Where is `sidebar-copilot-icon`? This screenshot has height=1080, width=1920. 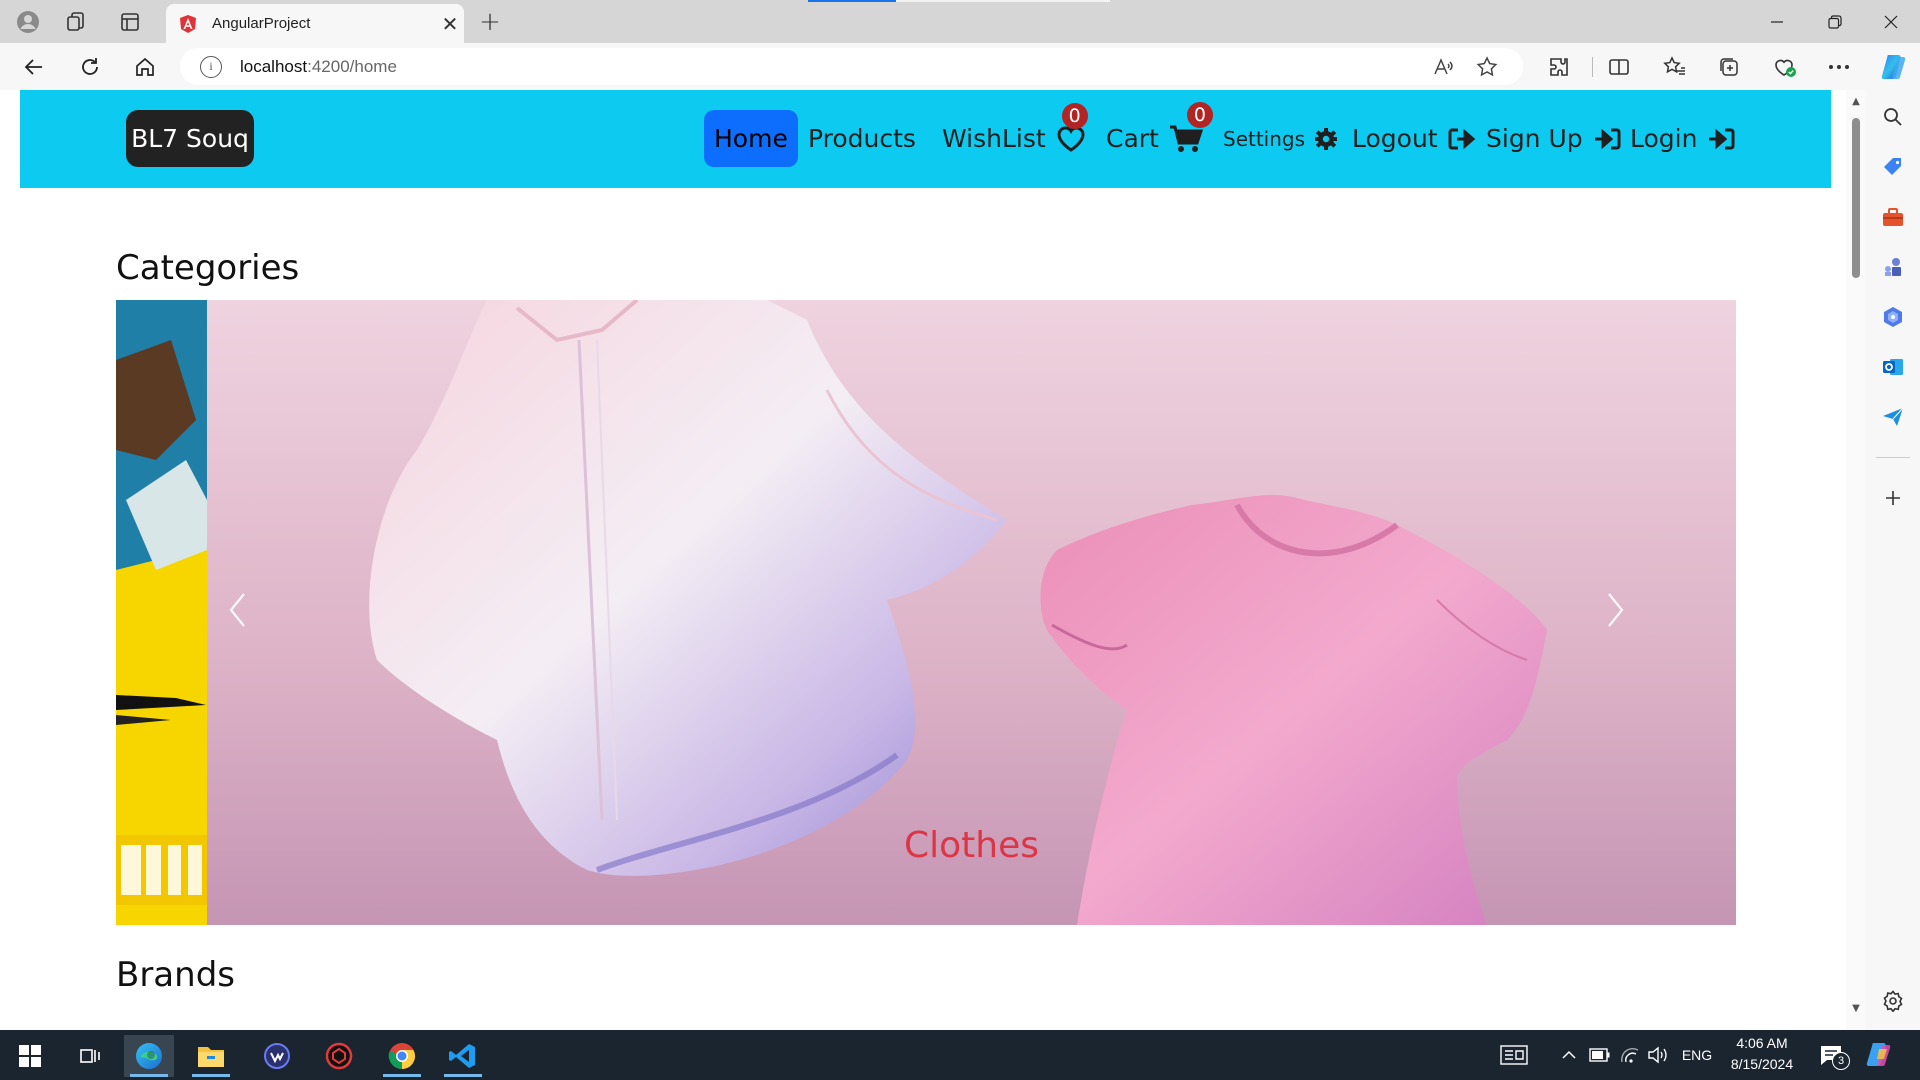
sidebar-copilot-icon is located at coordinates (1893, 317).